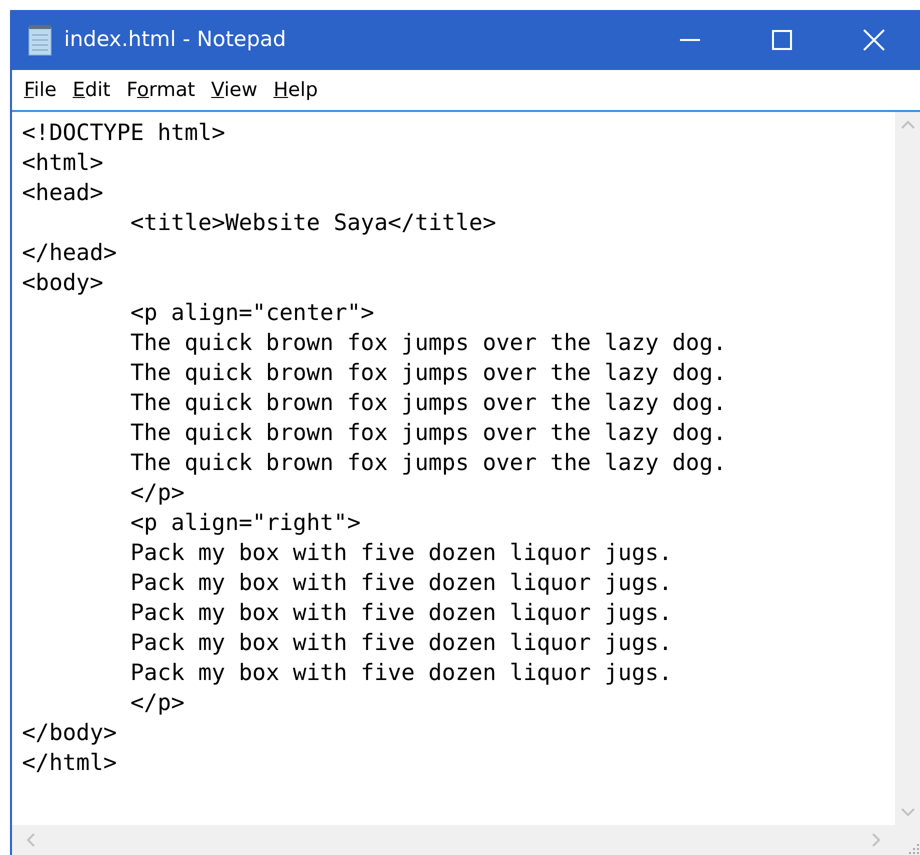  I want to click on code-line: </head>, so click(69, 253).